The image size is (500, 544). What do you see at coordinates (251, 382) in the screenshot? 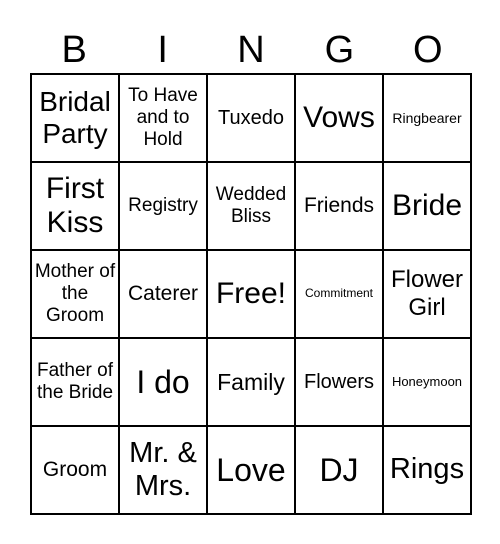
I see `bingo-cell: Family` at bounding box center [251, 382].